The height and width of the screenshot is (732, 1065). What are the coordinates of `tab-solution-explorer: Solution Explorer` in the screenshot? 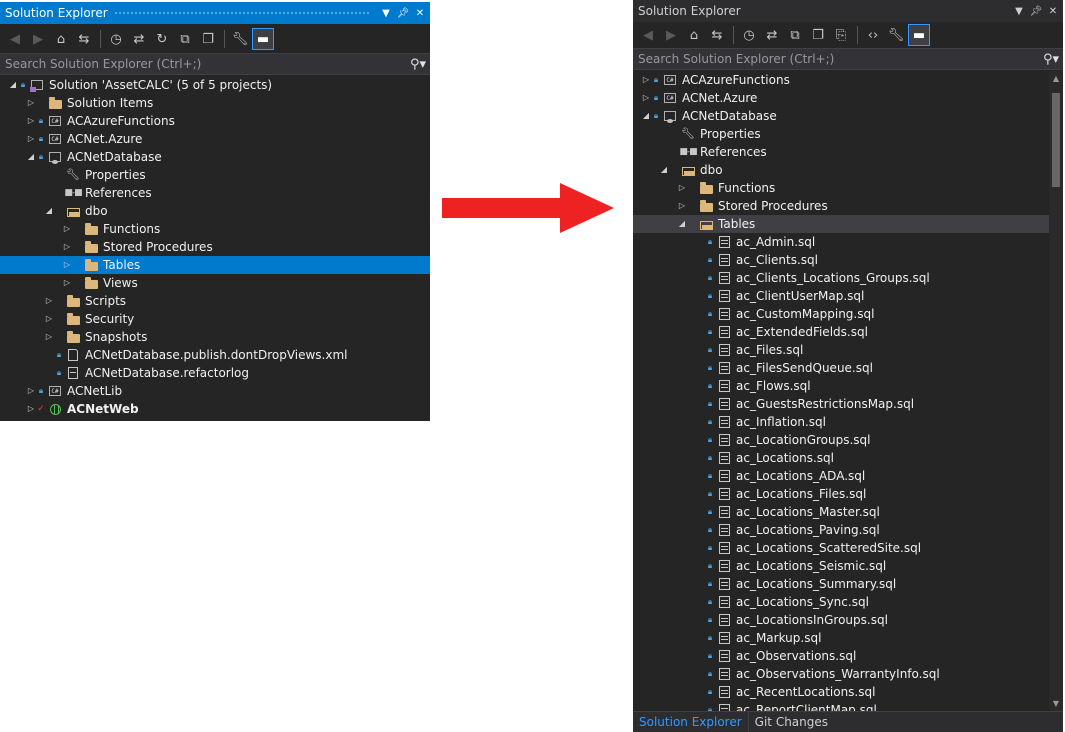 It's located at (691, 722).